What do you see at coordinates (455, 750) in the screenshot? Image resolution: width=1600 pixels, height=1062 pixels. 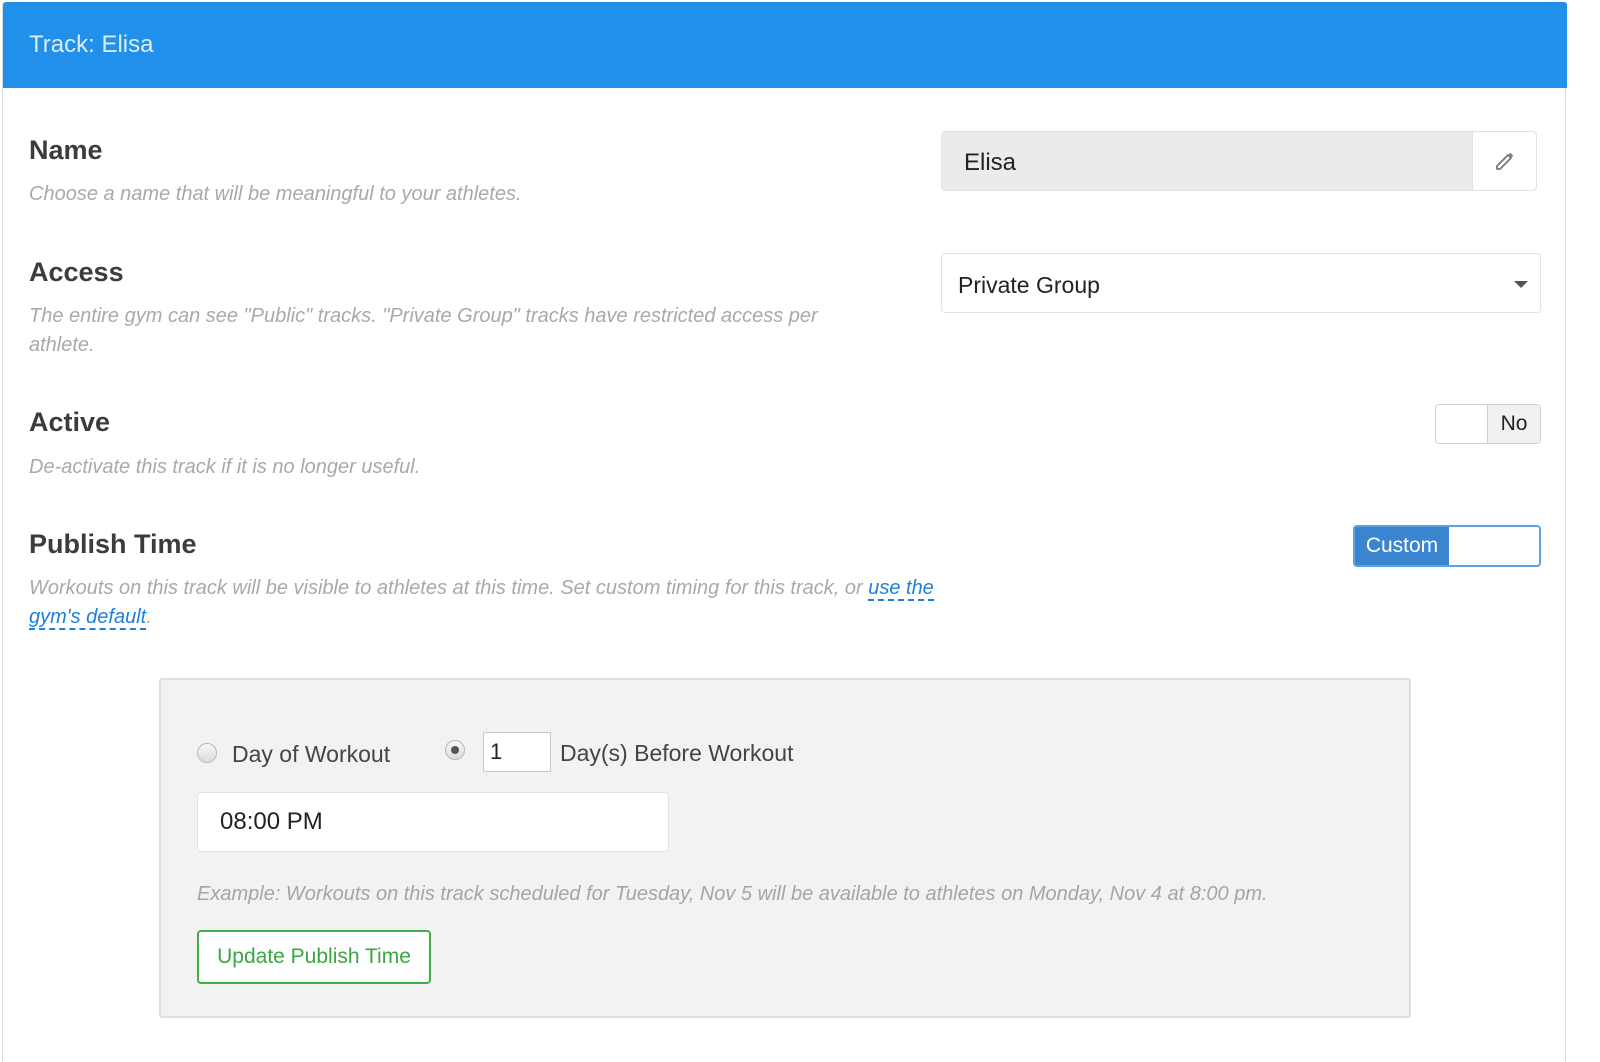 I see `days-before-radio` at bounding box center [455, 750].